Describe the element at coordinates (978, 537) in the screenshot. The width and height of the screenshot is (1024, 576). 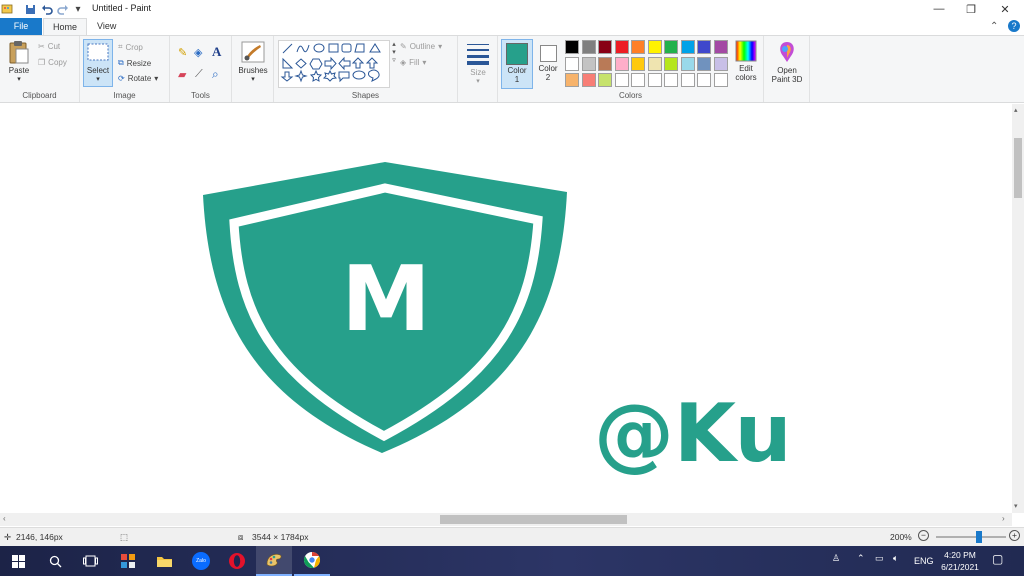
I see `zoom-slider-thumb` at that location.